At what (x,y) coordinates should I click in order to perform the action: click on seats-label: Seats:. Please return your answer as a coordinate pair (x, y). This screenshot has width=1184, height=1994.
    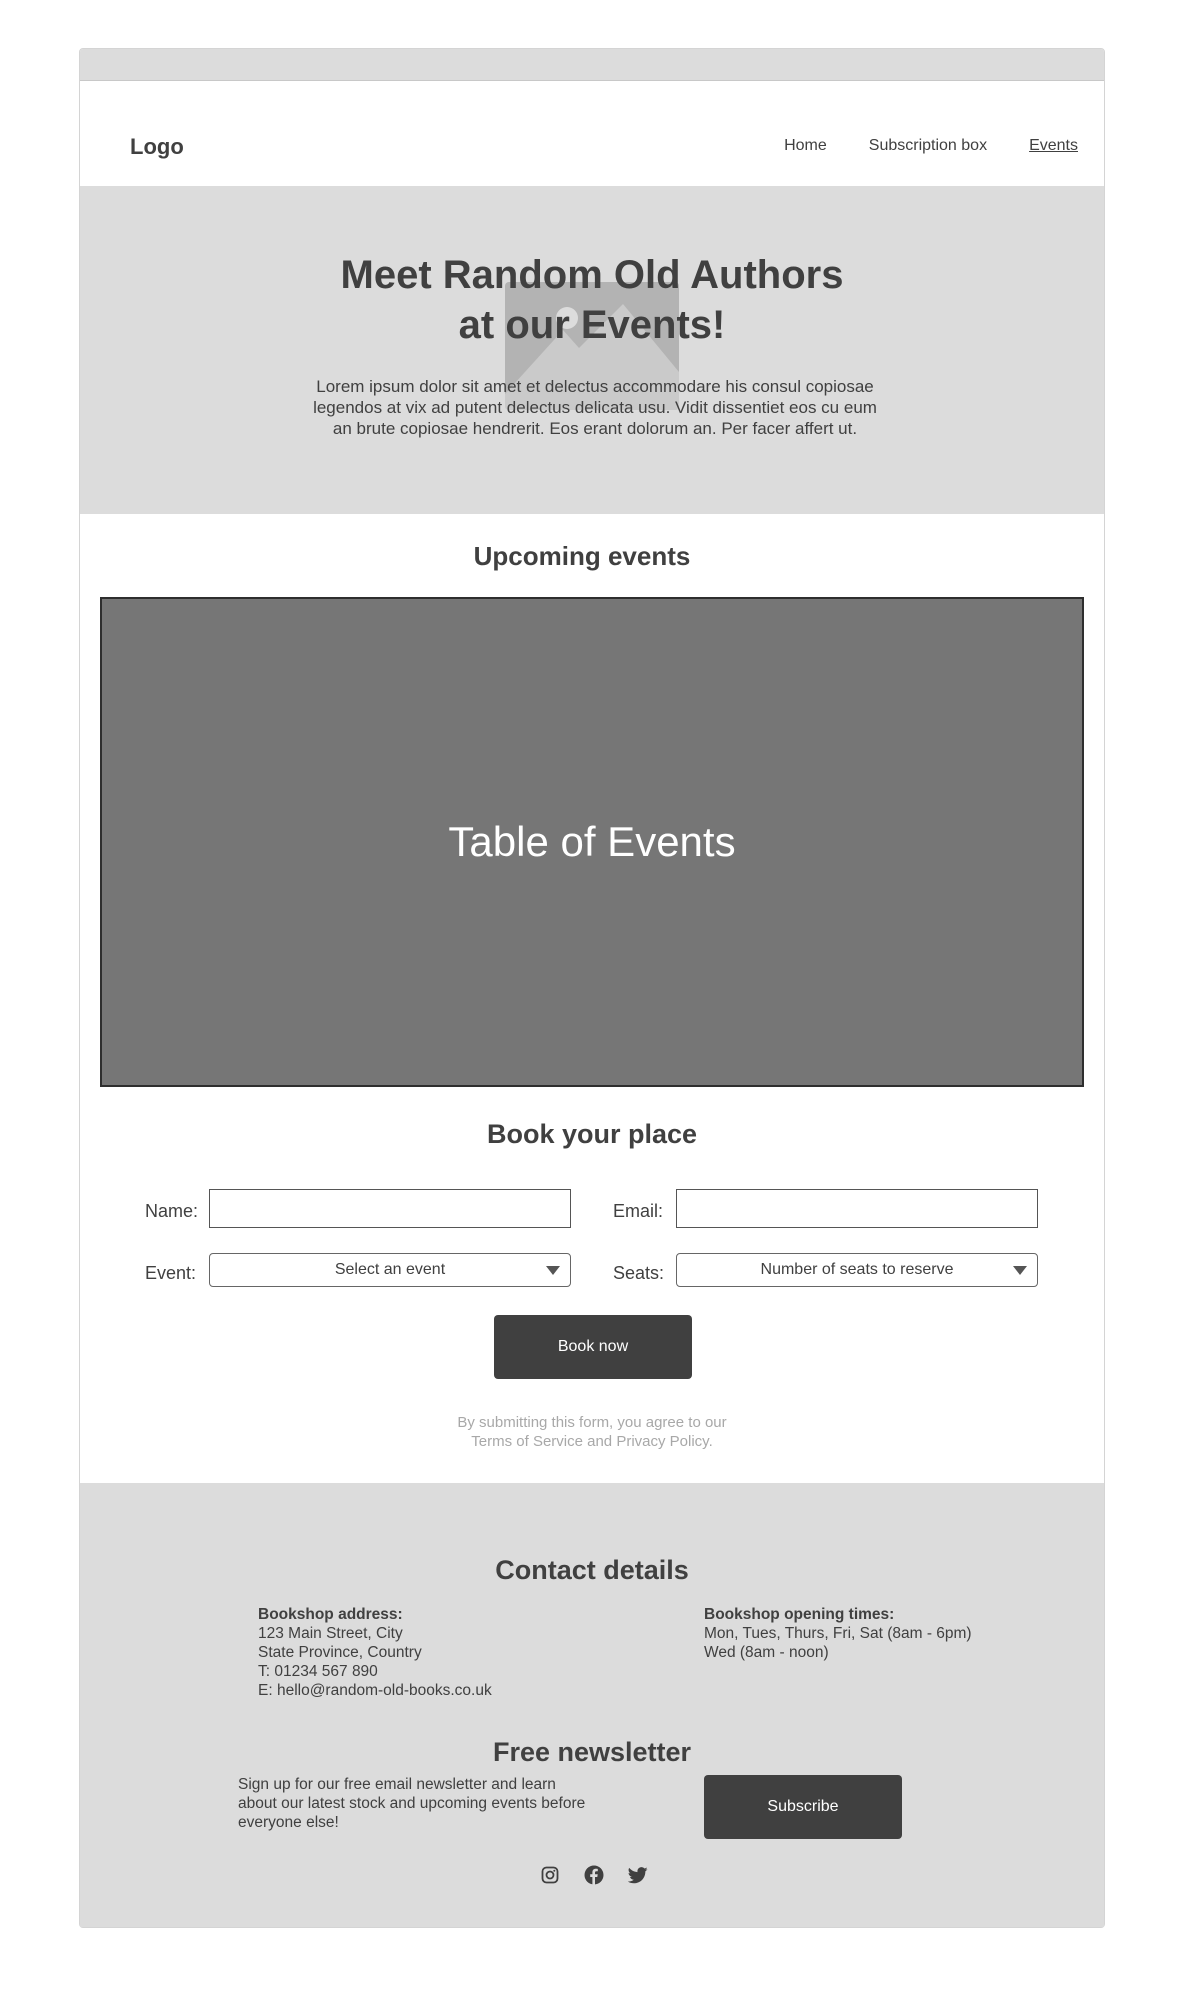
    Looking at the image, I should click on (639, 1273).